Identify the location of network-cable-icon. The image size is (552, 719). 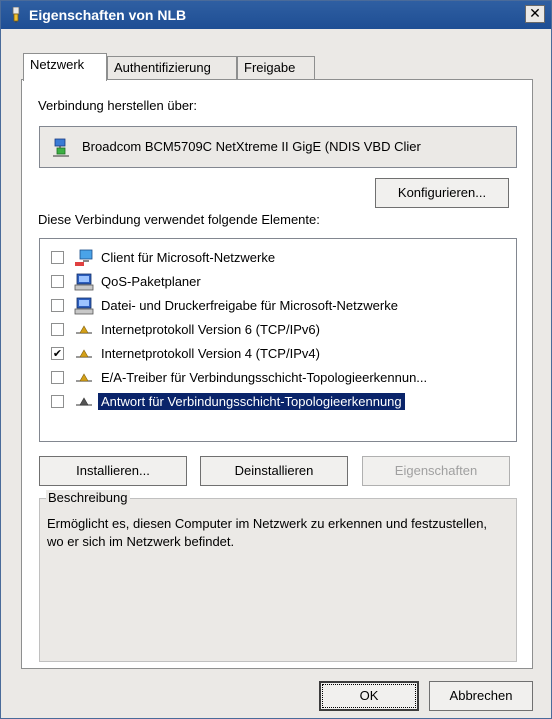
(16, 15).